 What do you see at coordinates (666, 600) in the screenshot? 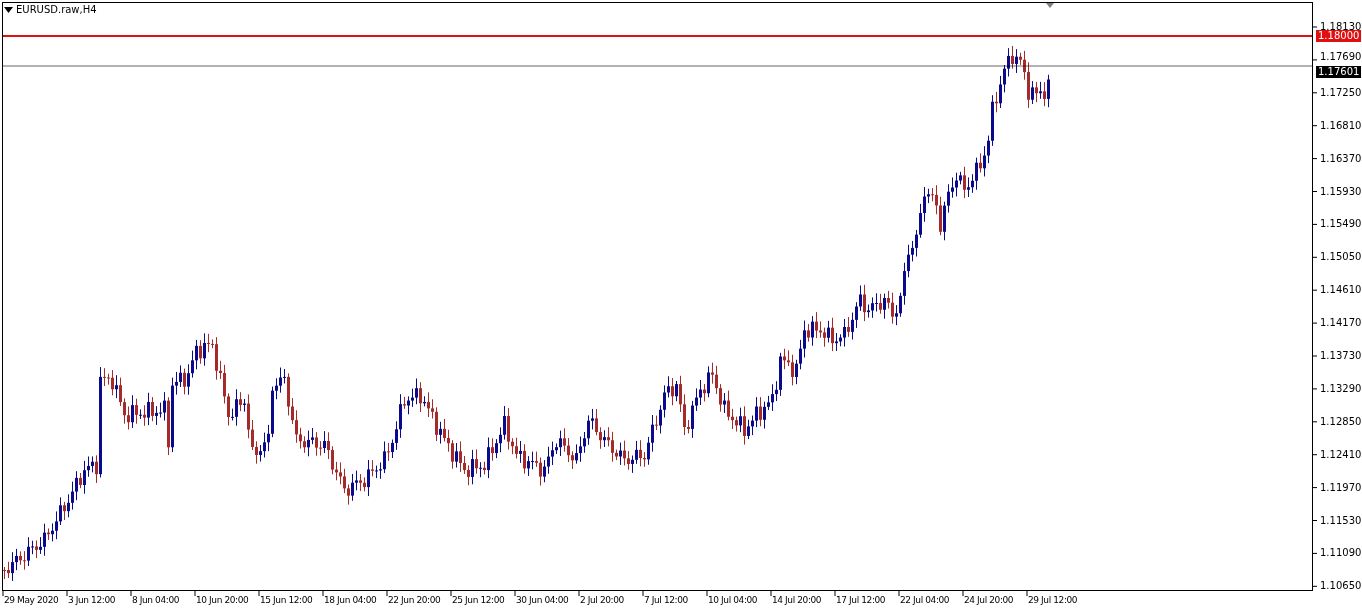
I see `time-label: 7 Jul 12:00` at bounding box center [666, 600].